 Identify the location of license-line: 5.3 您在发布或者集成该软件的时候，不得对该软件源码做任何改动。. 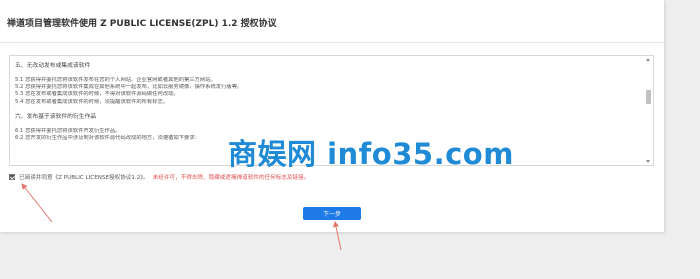
(97, 94).